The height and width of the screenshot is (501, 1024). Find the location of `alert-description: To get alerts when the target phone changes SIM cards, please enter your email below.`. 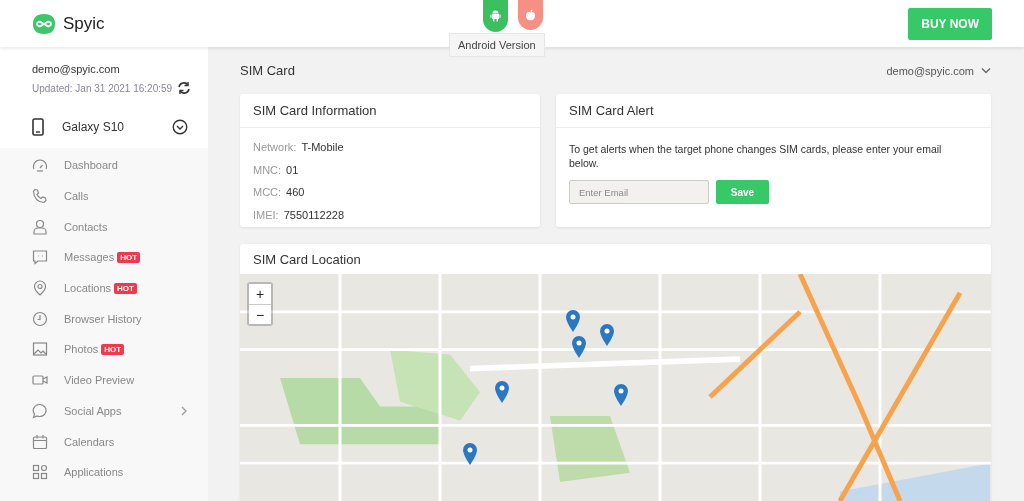

alert-description: To get alerts when the target phone changes SIM cards, please enter your email below. is located at coordinates (756, 156).